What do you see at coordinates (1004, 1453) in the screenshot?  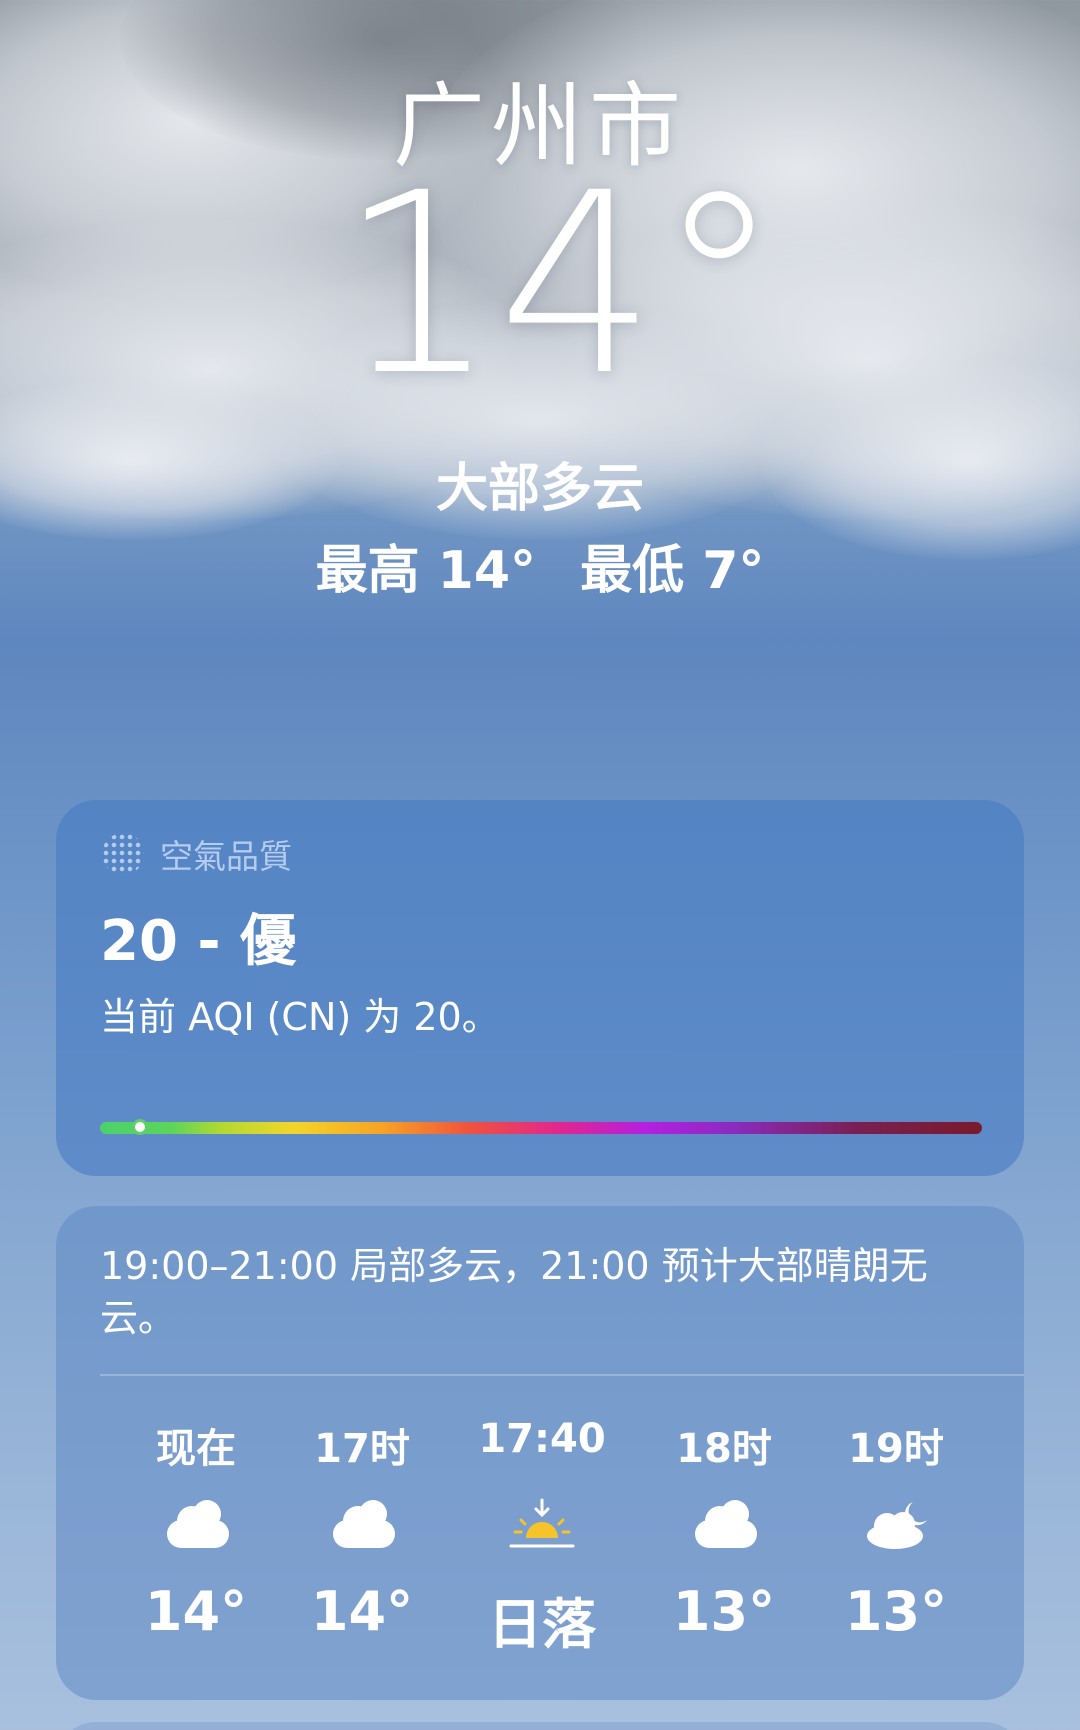 I see `hourly-item: 2013` at bounding box center [1004, 1453].